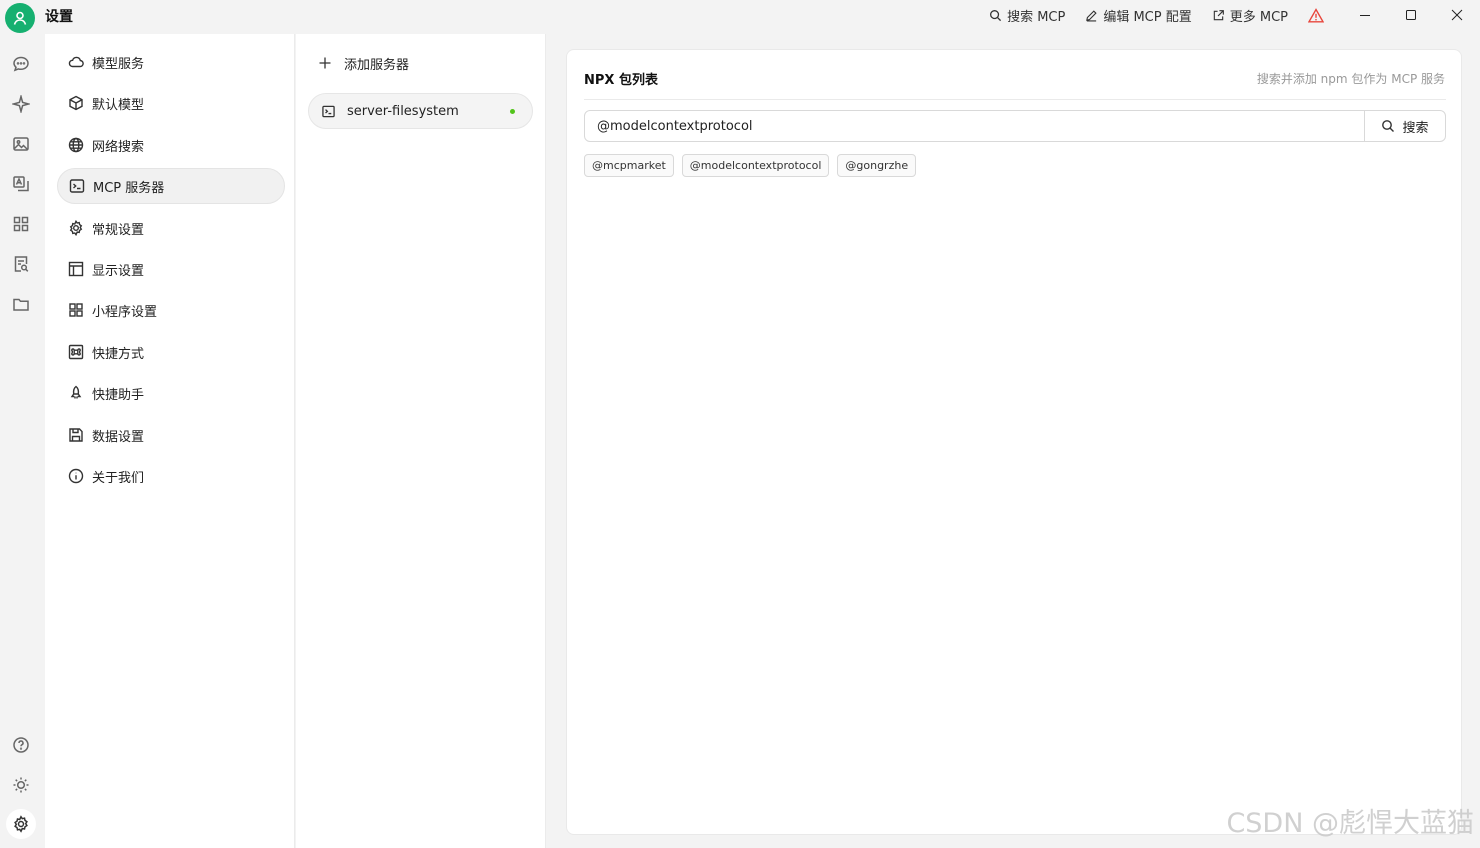  I want to click on cube-icon, so click(76, 103).